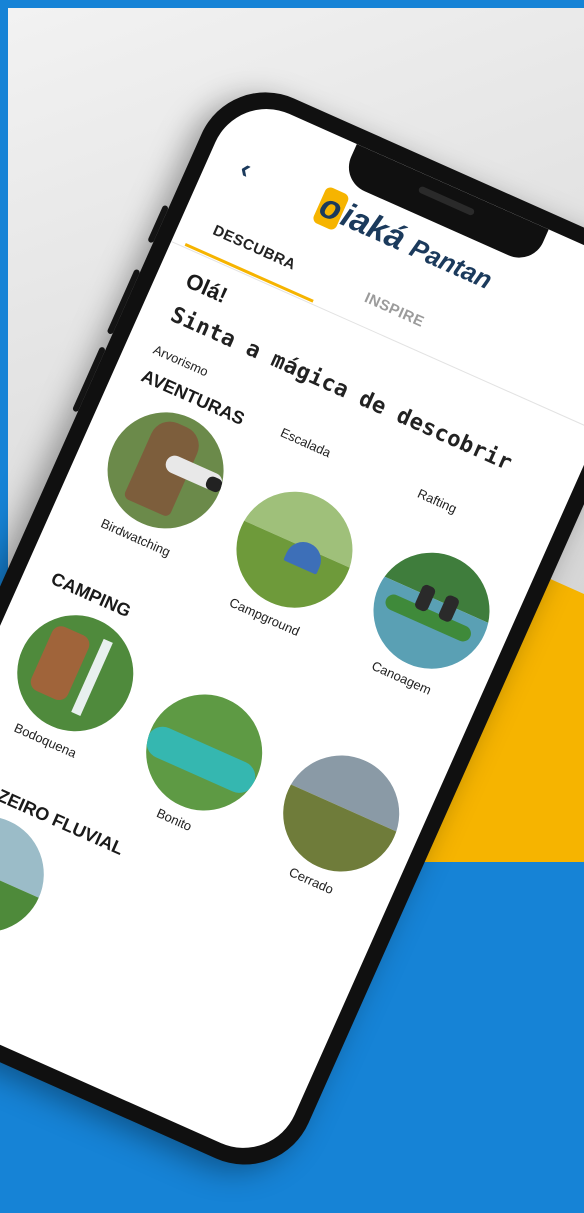 The width and height of the screenshot is (584, 1213). What do you see at coordinates (199, 763) in the screenshot?
I see `list-item: Bonito` at bounding box center [199, 763].